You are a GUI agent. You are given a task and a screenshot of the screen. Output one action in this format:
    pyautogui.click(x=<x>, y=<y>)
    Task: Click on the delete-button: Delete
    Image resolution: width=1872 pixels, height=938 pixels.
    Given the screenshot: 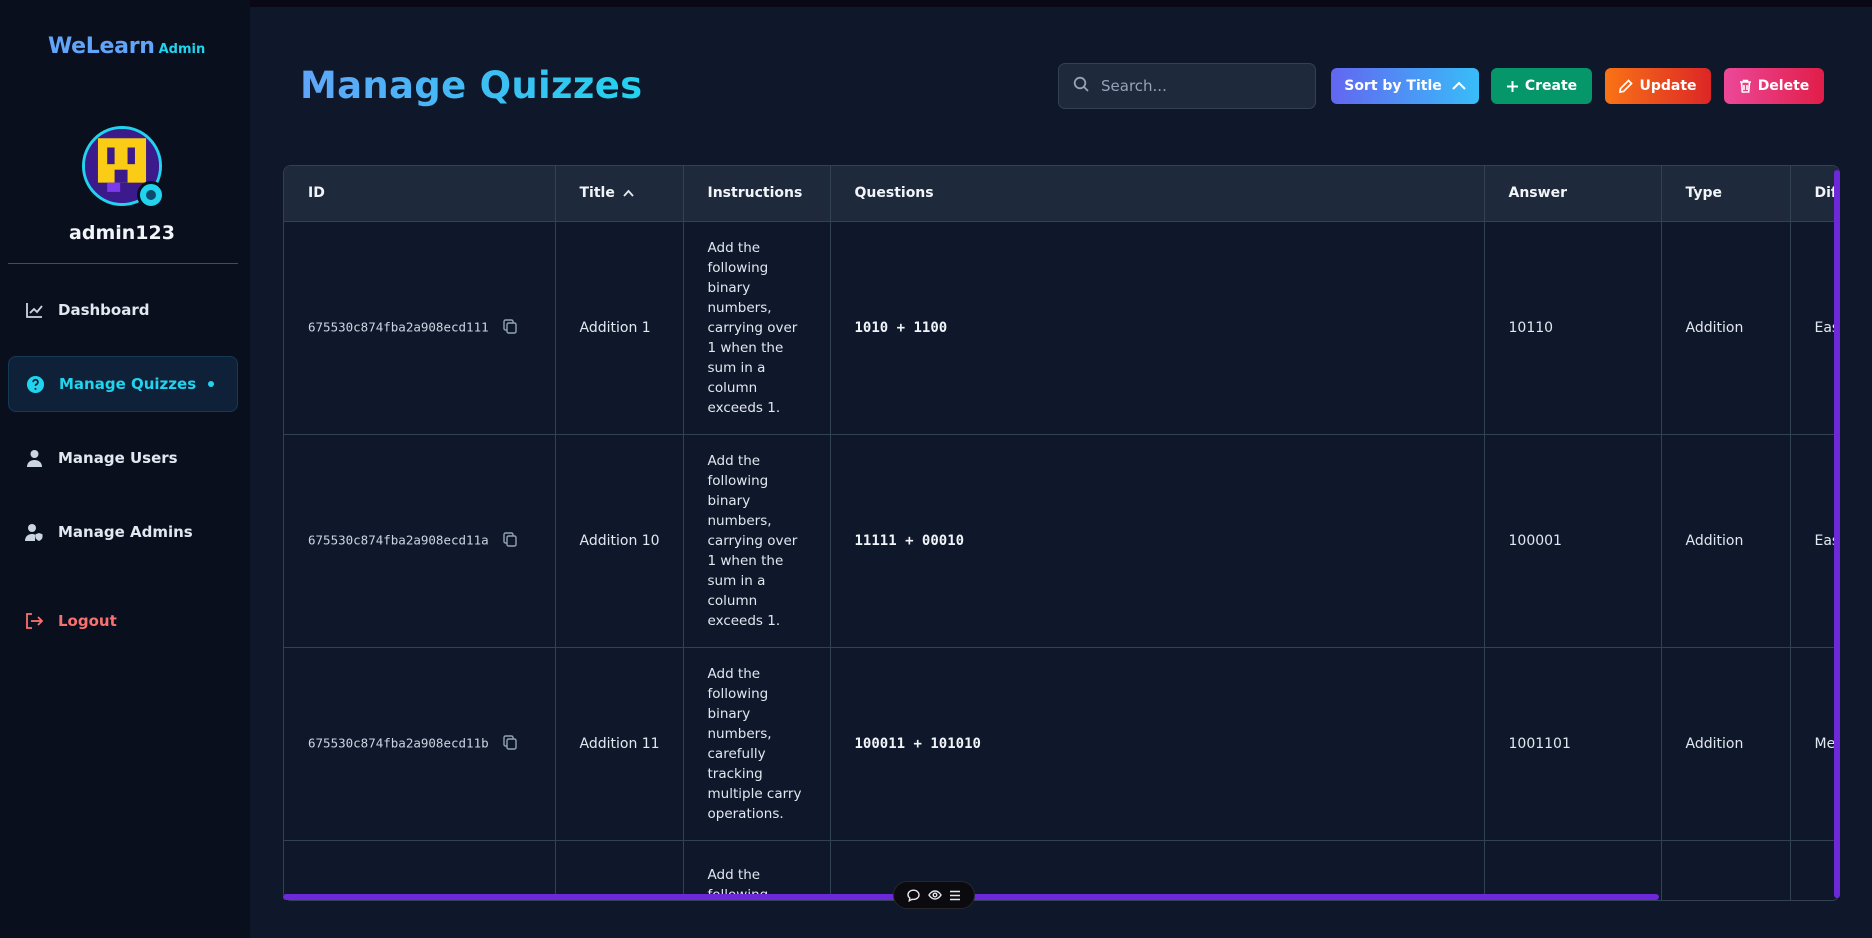 What is the action you would take?
    pyautogui.click(x=1774, y=86)
    